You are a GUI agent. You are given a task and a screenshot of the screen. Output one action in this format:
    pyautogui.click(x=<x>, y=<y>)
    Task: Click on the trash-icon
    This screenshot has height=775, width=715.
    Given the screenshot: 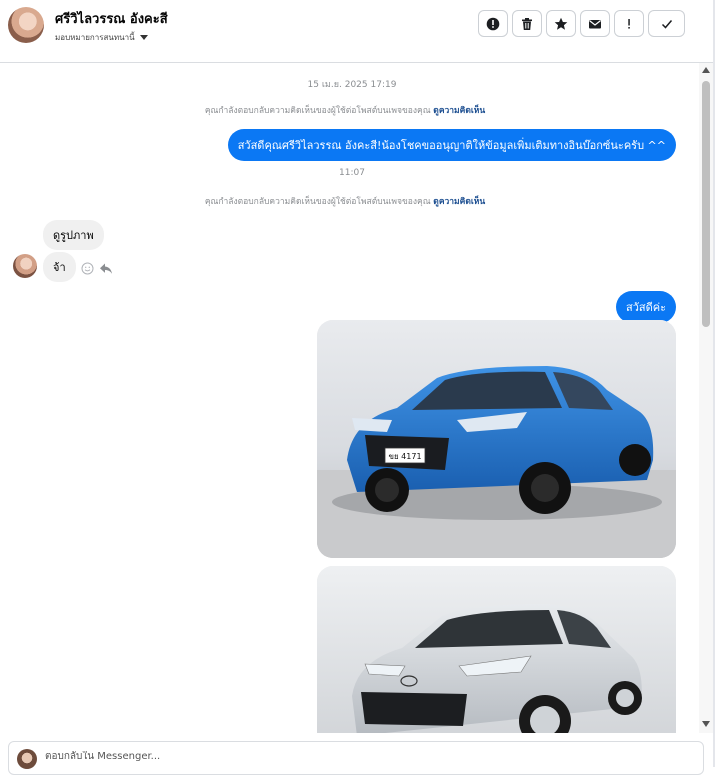 What is the action you would take?
    pyautogui.click(x=527, y=23)
    